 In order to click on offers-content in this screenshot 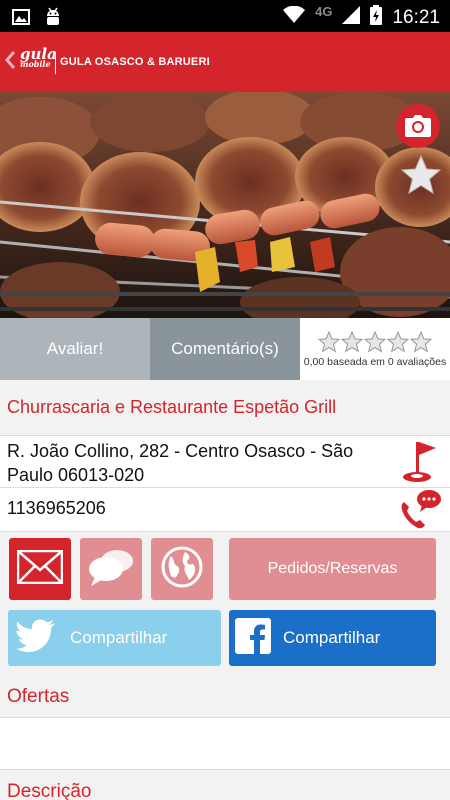, I will do `click(225, 744)`.